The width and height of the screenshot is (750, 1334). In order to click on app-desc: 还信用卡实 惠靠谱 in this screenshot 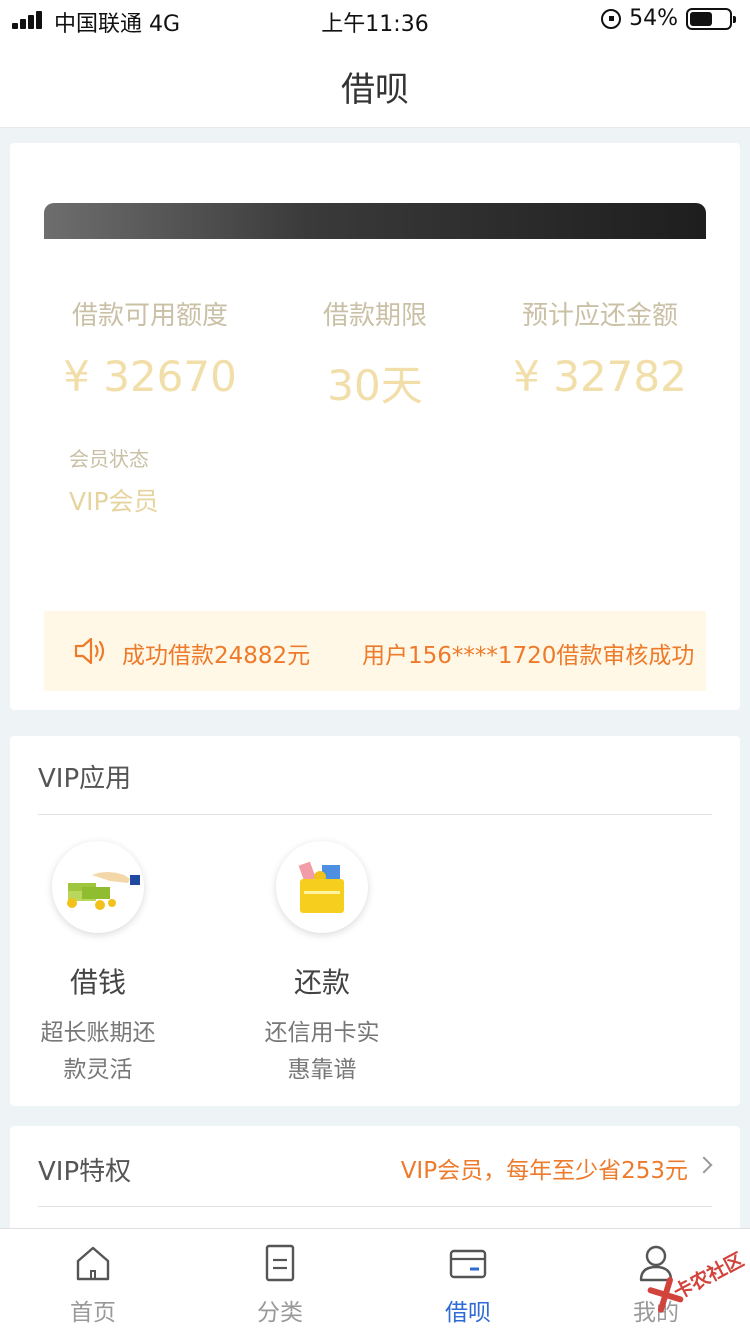, I will do `click(322, 1052)`.